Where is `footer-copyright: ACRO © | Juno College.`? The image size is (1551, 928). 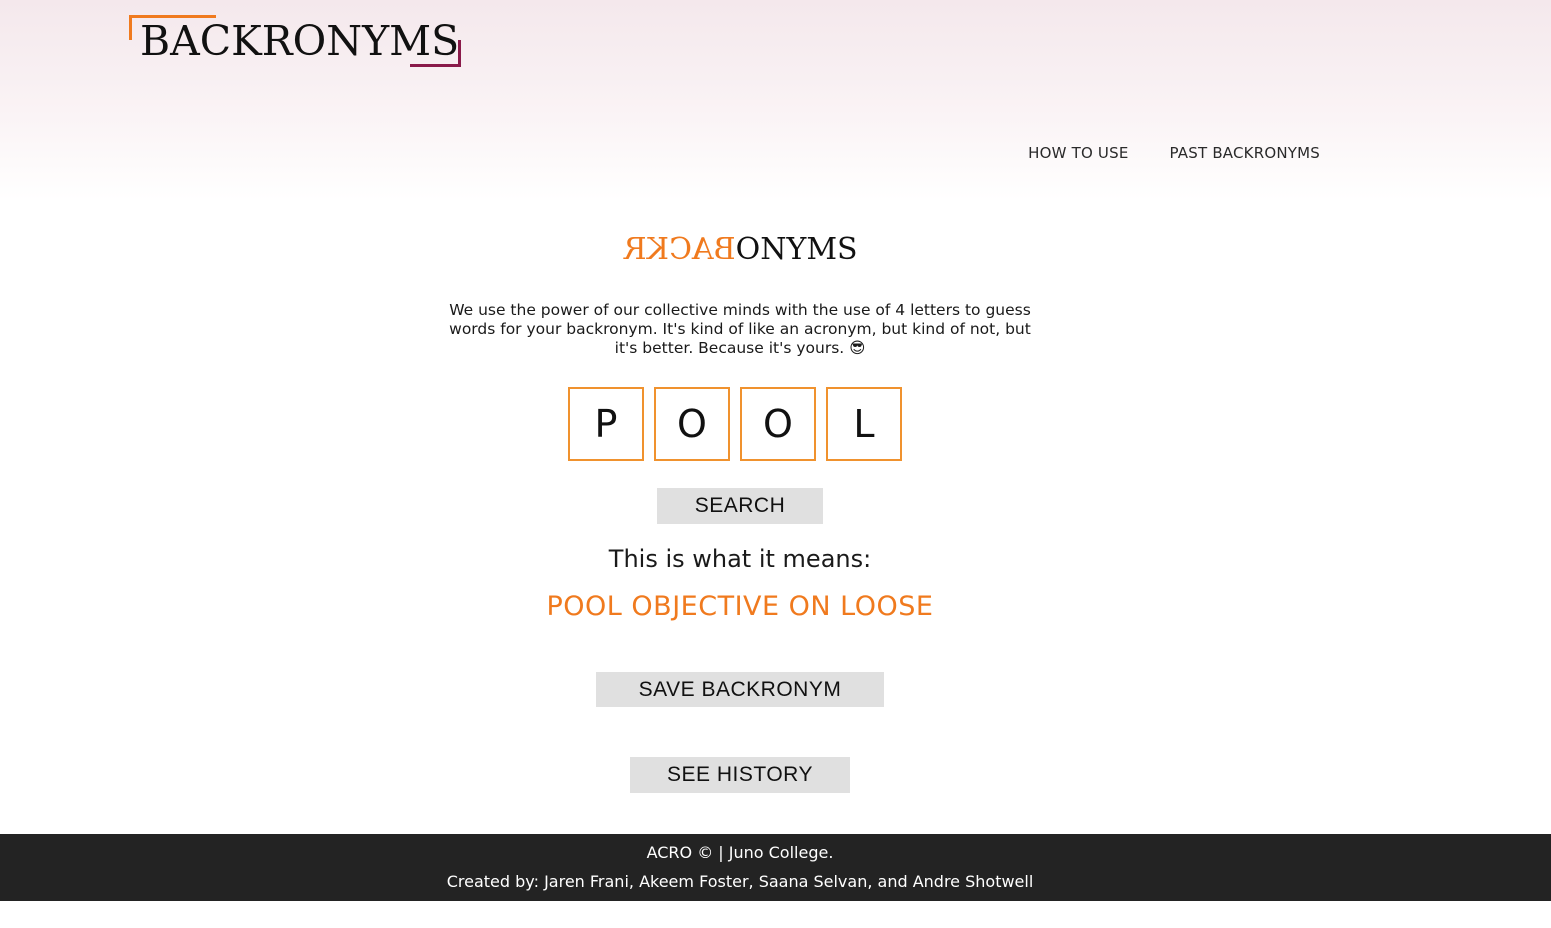
footer-copyright: ACRO © | Juno College. is located at coordinates (740, 852).